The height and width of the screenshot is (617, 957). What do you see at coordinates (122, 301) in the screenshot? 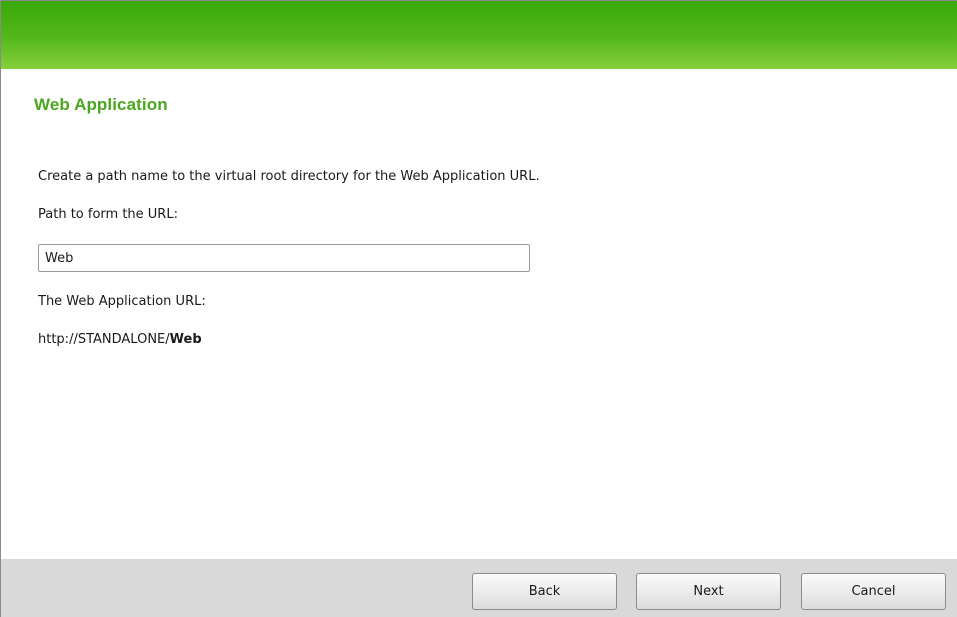
I see `url-label: The Web Application URL:` at bounding box center [122, 301].